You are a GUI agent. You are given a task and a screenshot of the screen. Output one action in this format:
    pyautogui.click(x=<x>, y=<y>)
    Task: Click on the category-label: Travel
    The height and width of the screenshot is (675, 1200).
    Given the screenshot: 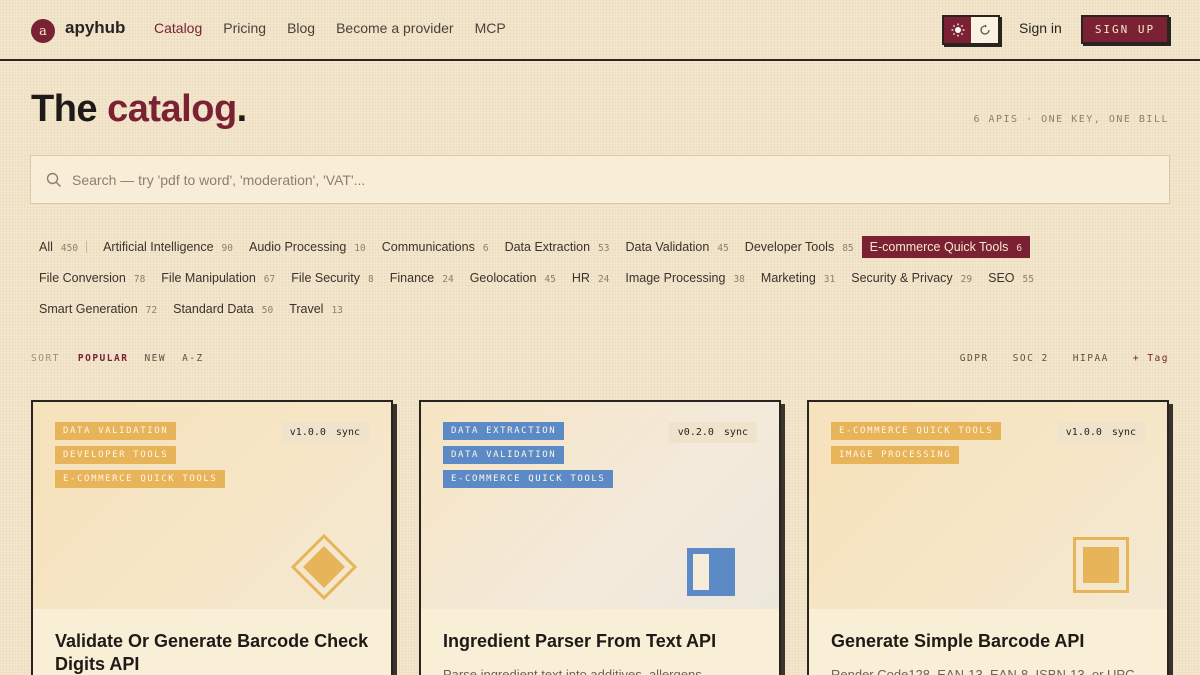 What is the action you would take?
    pyautogui.click(x=306, y=308)
    